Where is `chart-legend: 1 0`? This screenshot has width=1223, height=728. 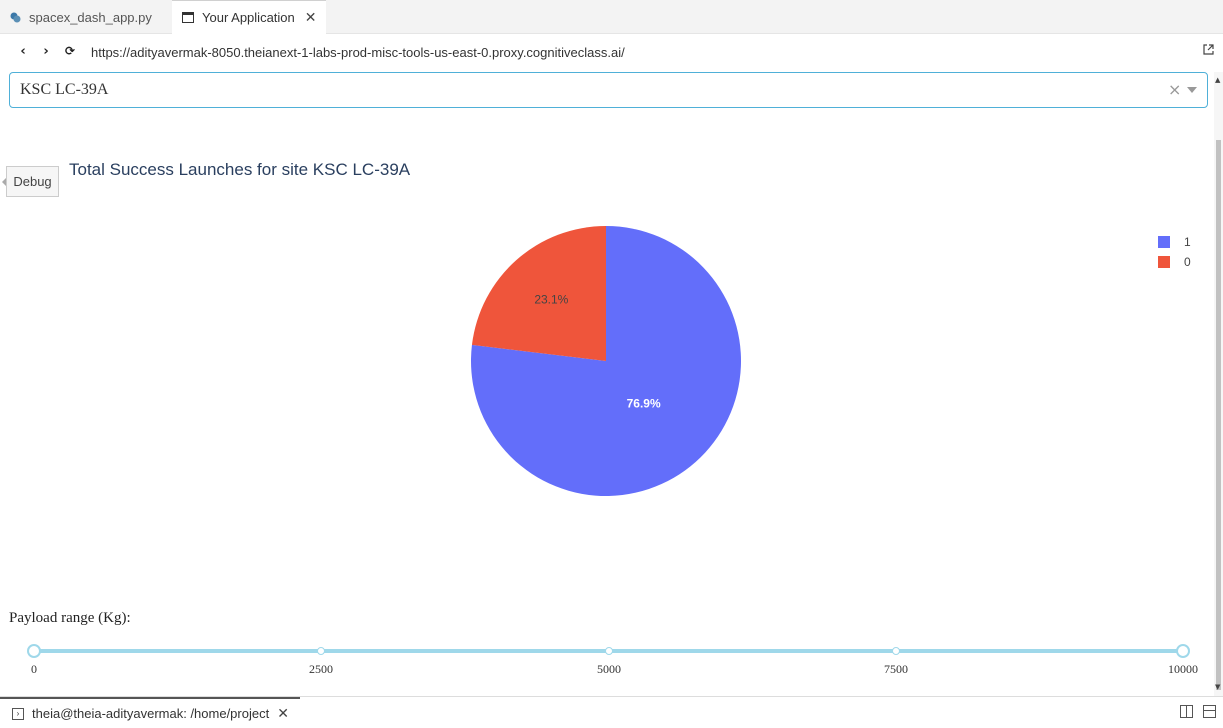
chart-legend: 1 0 is located at coordinates (1174, 252).